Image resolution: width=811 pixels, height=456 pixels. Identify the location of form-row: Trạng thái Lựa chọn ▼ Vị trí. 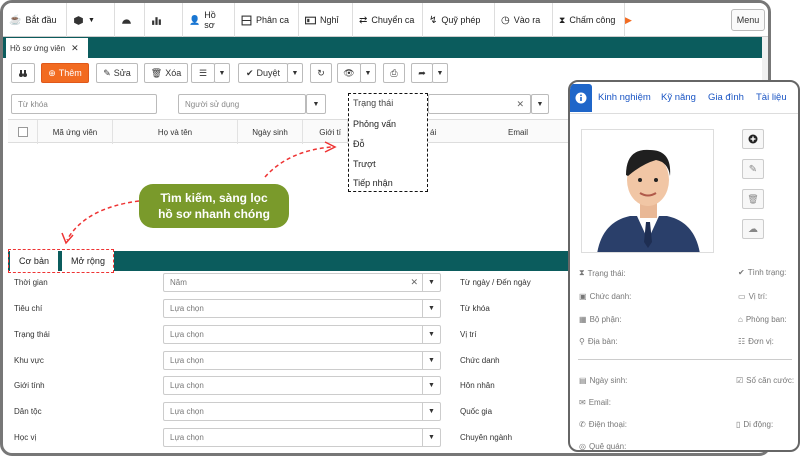
(288, 335).